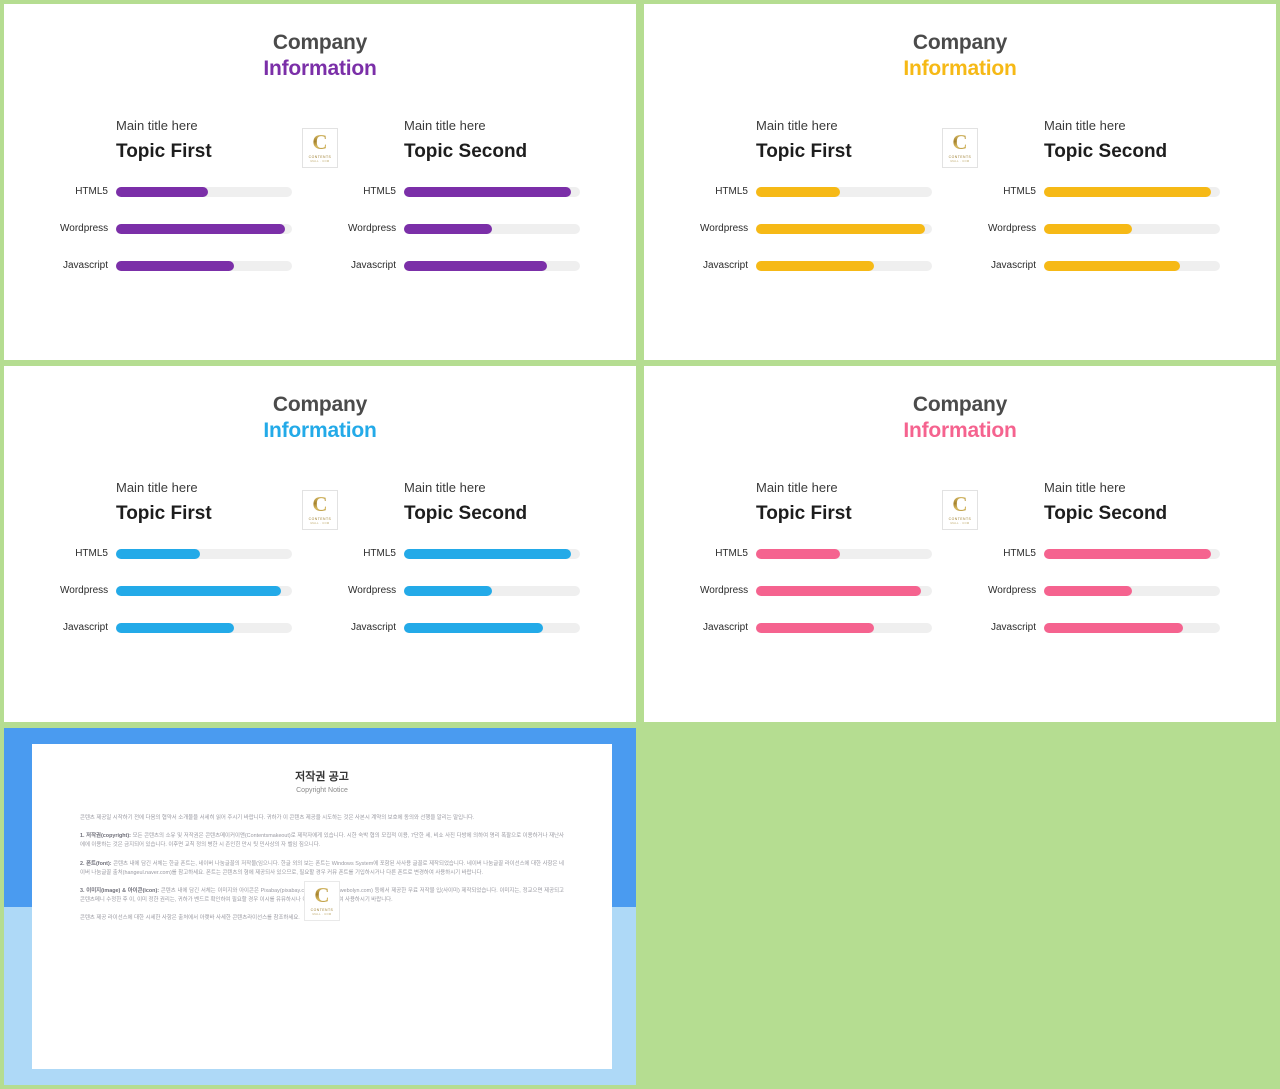 The image size is (1280, 1089). I want to click on slide-header: Company Information, so click(960, 405).